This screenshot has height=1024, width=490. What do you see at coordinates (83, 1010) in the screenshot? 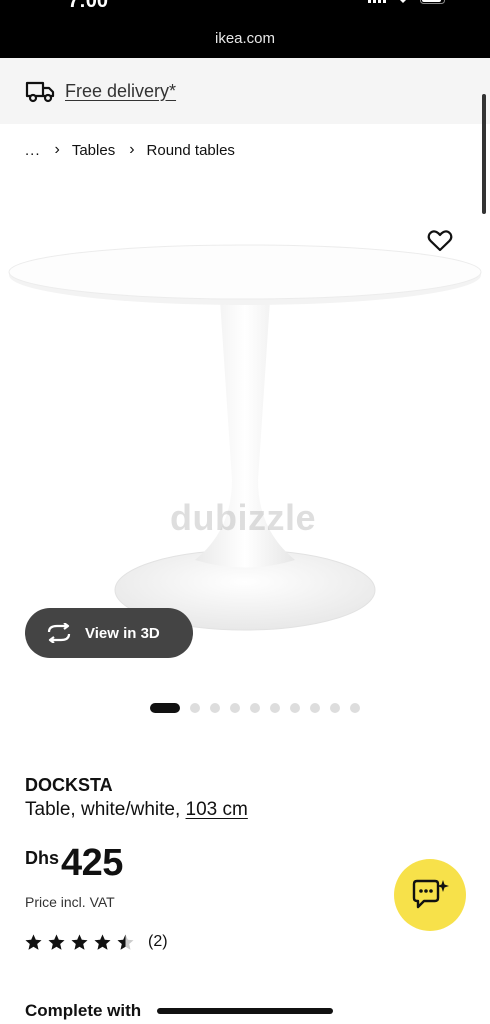
I see `complete-with-heading: Complete with` at bounding box center [83, 1010].